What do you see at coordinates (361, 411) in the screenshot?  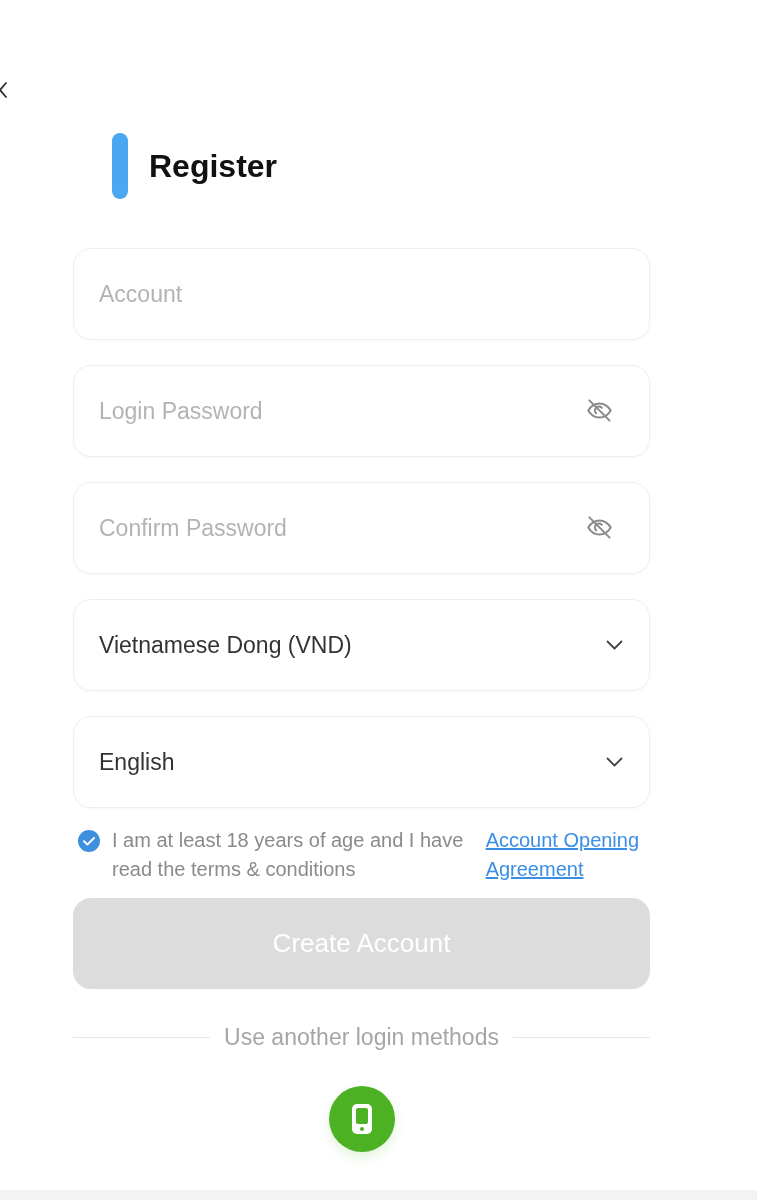 I see `password-field: Login Password` at bounding box center [361, 411].